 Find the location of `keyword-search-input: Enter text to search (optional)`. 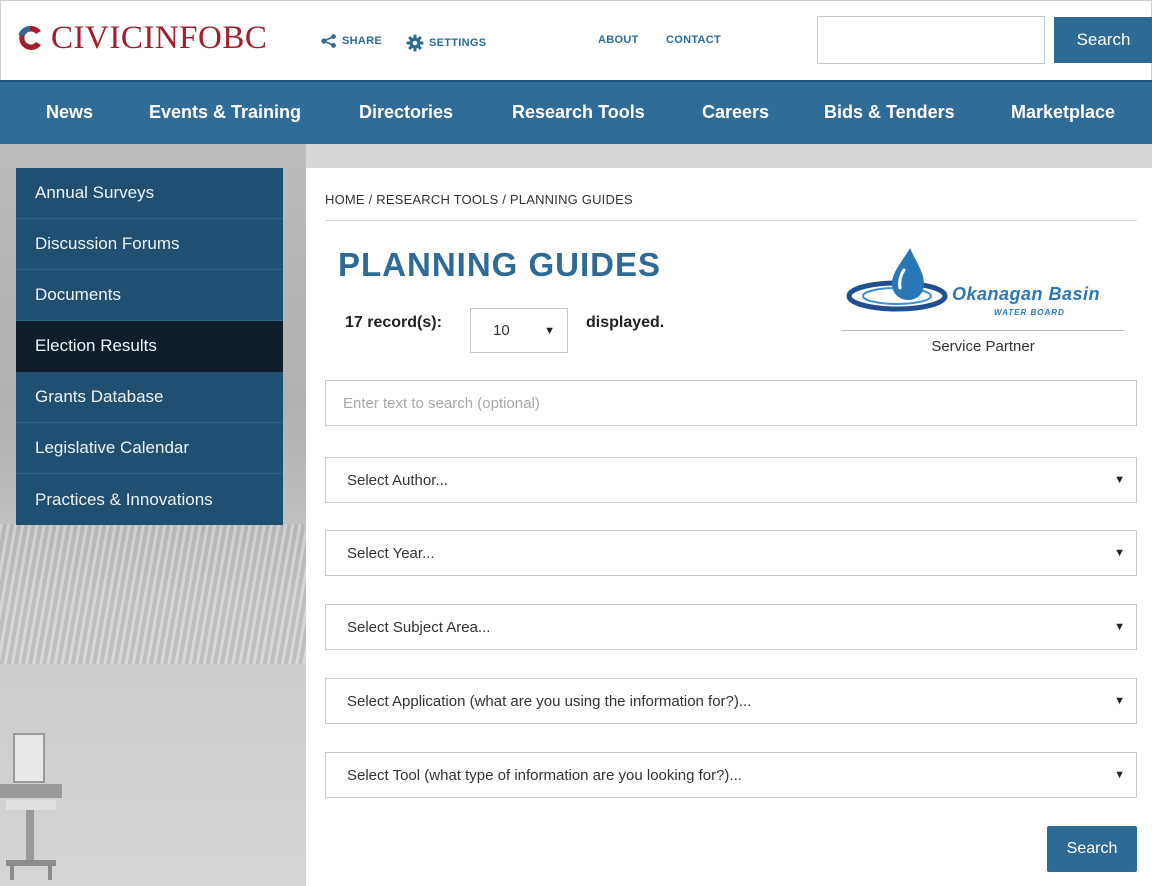

keyword-search-input: Enter text to search (optional) is located at coordinates (731, 403).